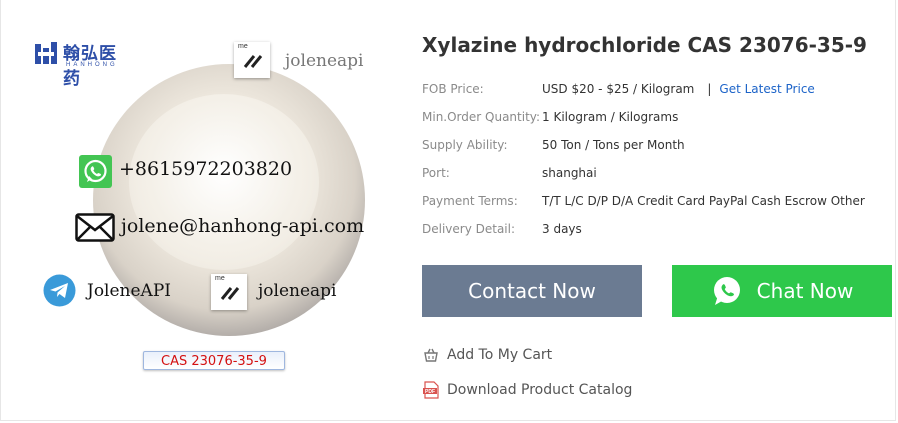  I want to click on mail-icon, so click(95, 227).